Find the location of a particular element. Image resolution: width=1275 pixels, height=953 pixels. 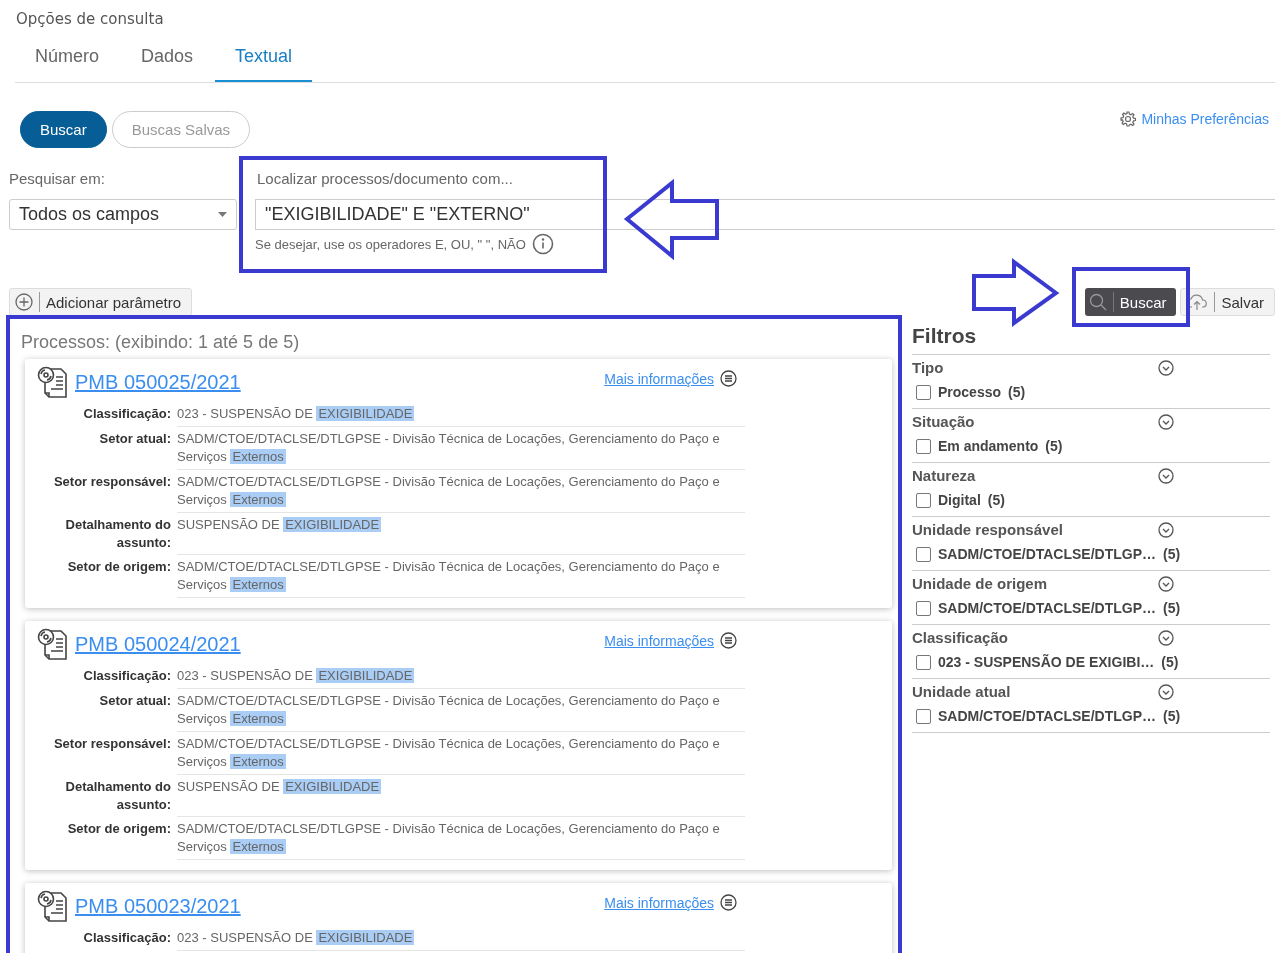

filter-group-title: Situação is located at coordinates (943, 421).